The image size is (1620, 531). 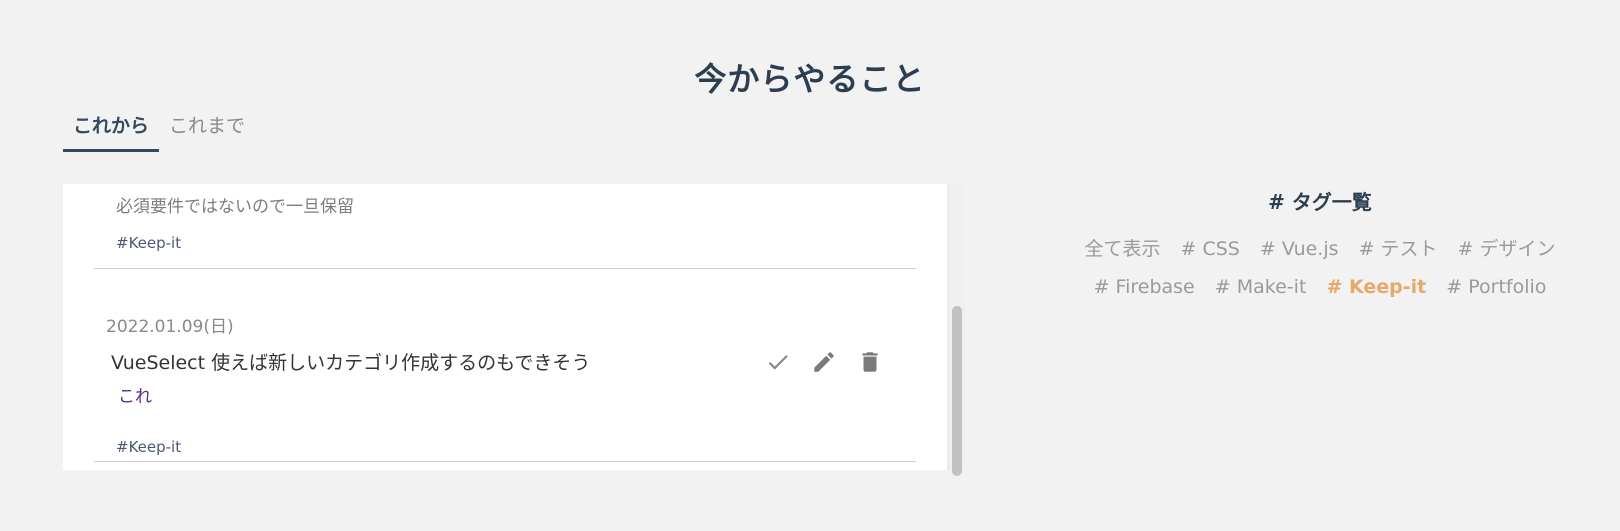 I want to click on tag-firebase: # Firebase, so click(x=1144, y=287).